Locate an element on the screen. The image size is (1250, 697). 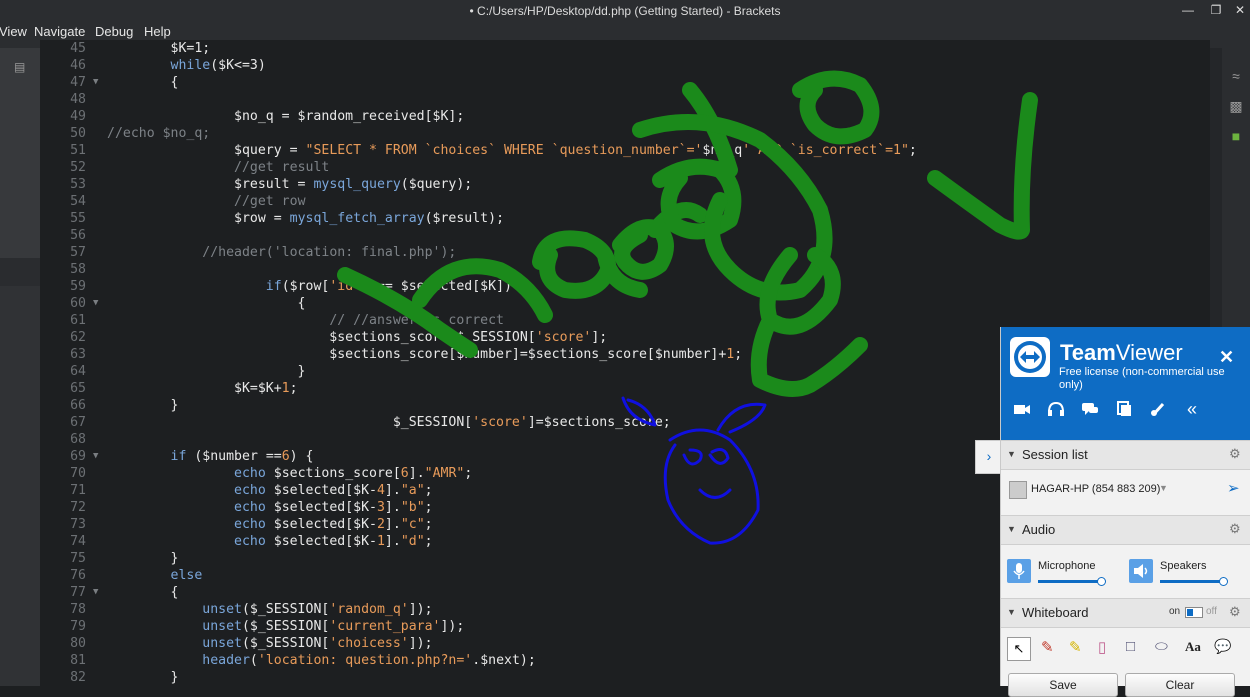
speaker-icon is located at coordinates (1141, 571).